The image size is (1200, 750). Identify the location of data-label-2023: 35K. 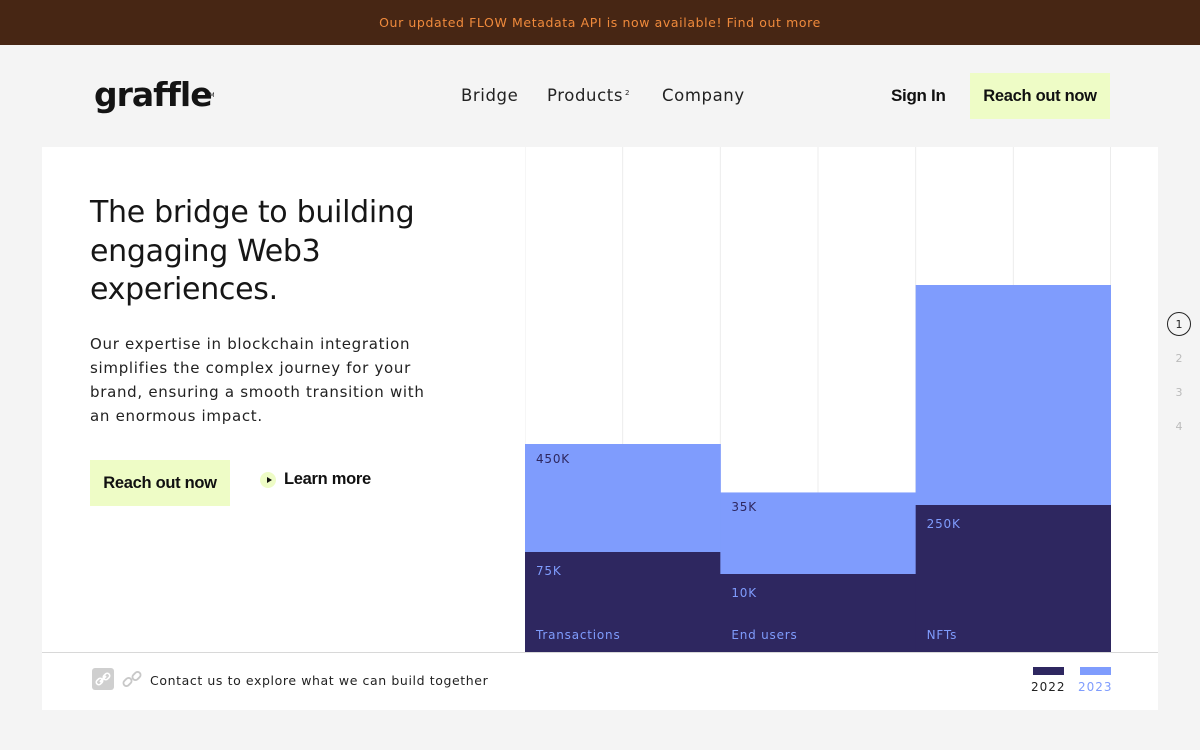
(744, 507).